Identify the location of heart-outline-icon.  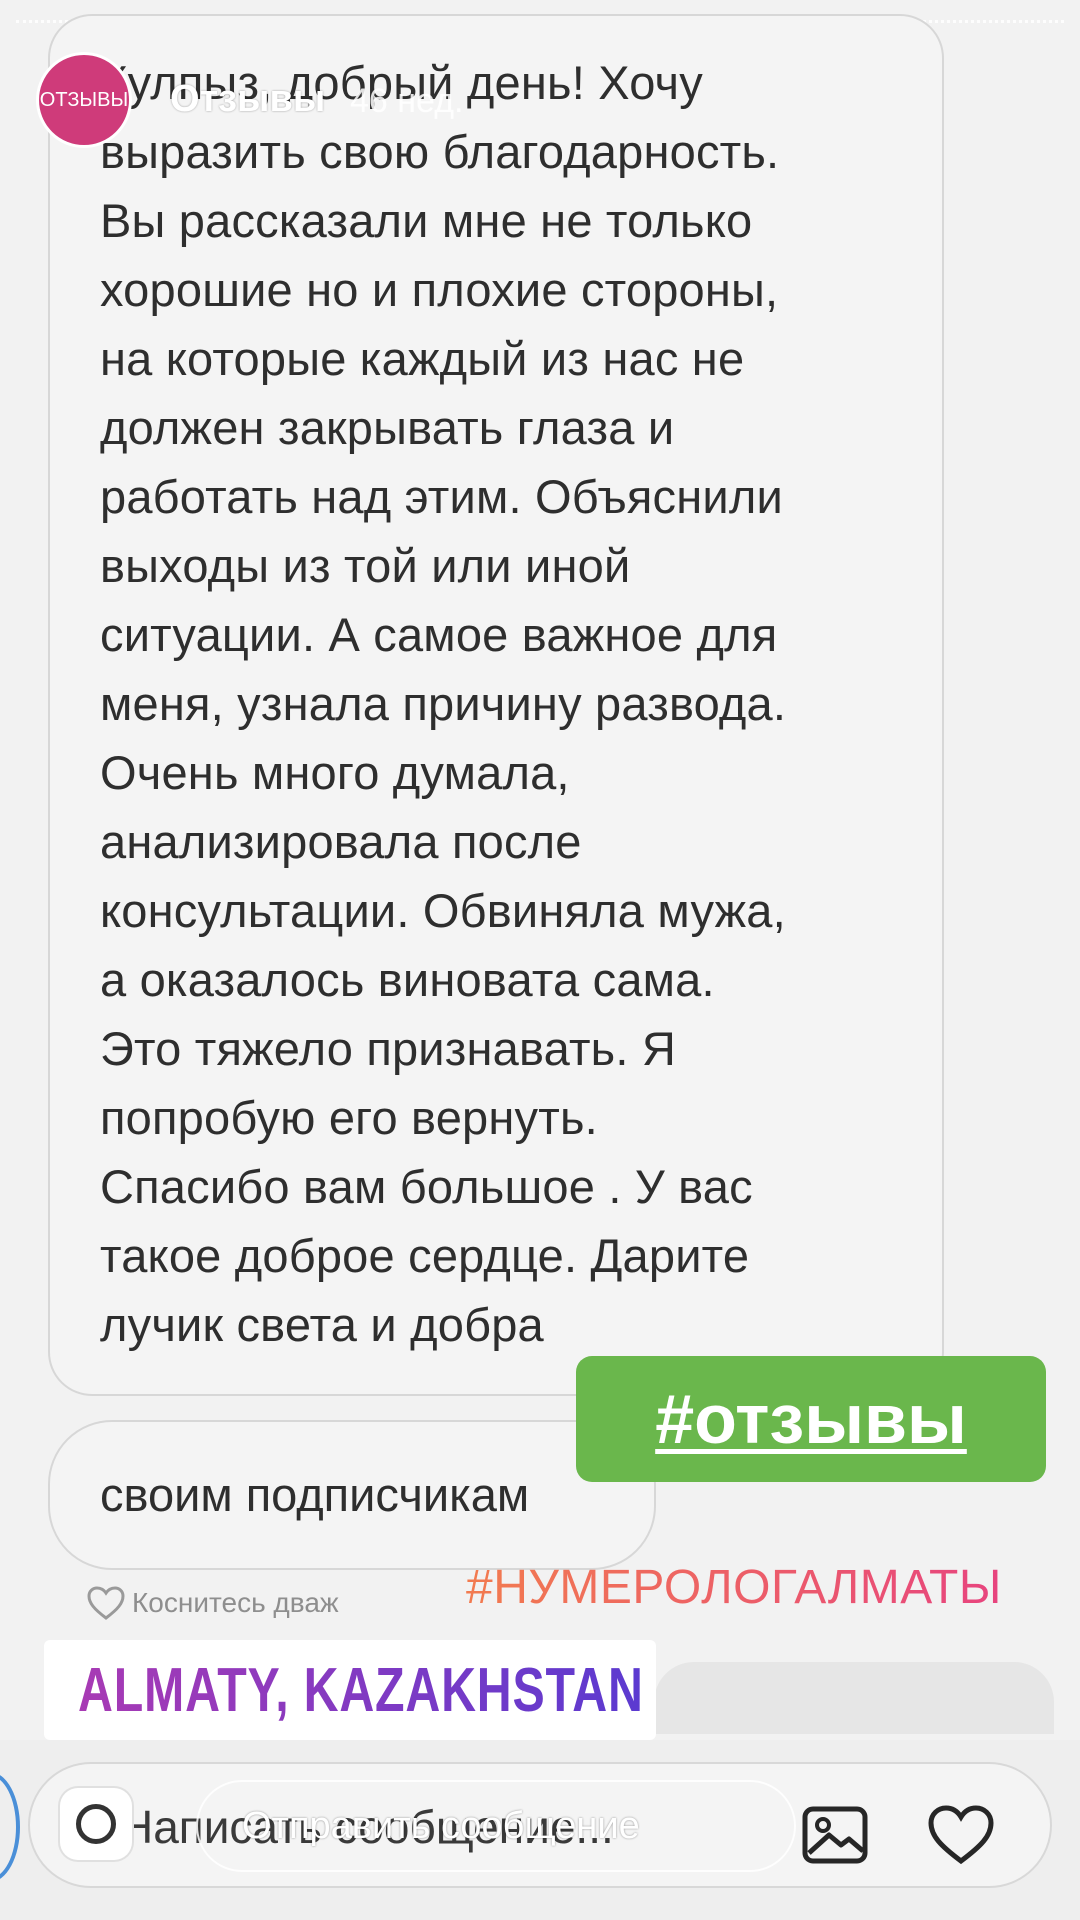
(106, 1603).